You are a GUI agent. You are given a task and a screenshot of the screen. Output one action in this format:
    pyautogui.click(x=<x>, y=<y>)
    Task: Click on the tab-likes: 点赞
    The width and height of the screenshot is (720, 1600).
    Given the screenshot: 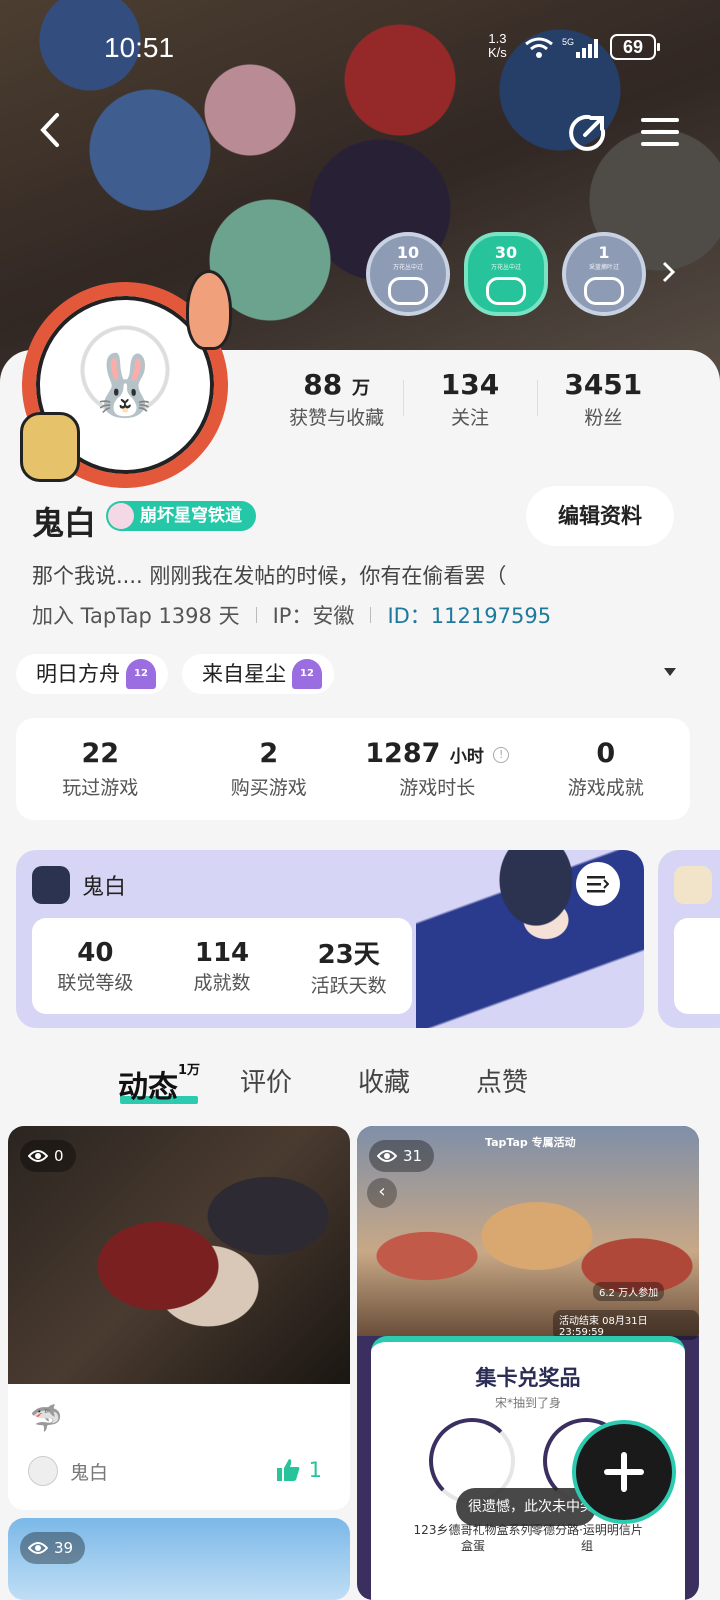 What is the action you would take?
    pyautogui.click(x=502, y=1080)
    